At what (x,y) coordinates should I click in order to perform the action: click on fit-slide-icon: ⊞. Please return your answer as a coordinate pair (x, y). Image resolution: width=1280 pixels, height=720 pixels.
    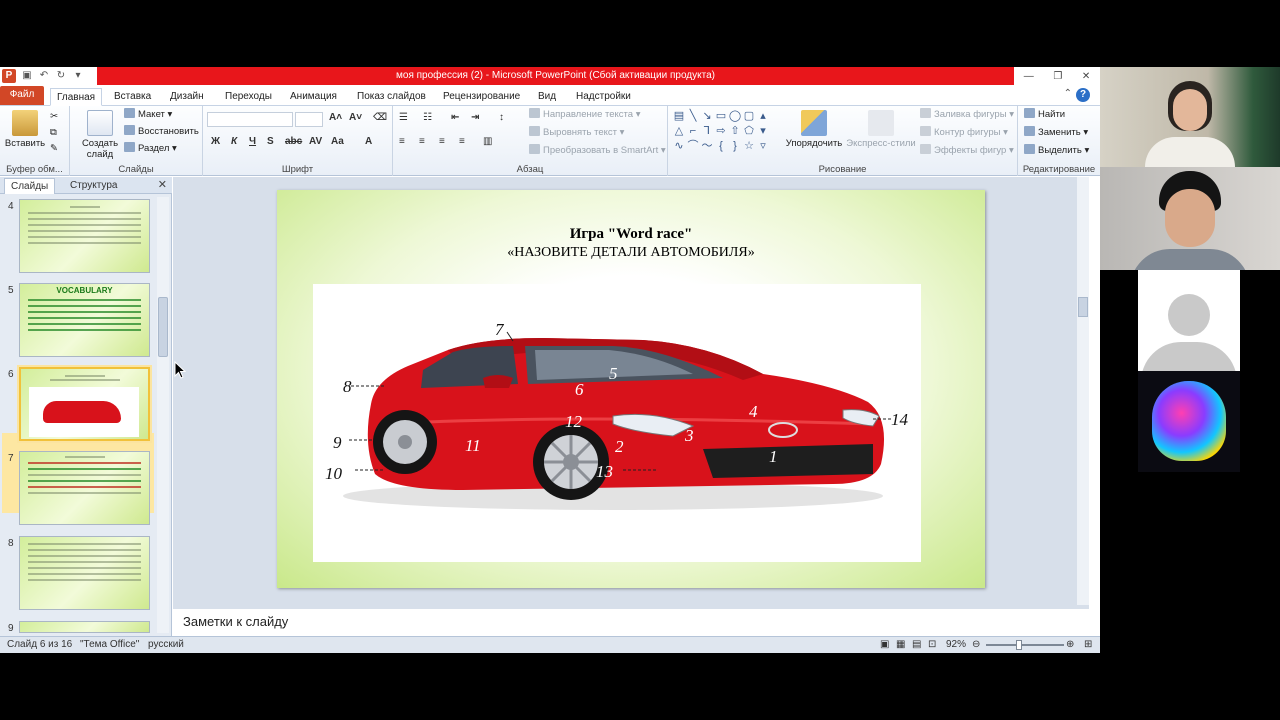
    Looking at the image, I should click on (1088, 644).